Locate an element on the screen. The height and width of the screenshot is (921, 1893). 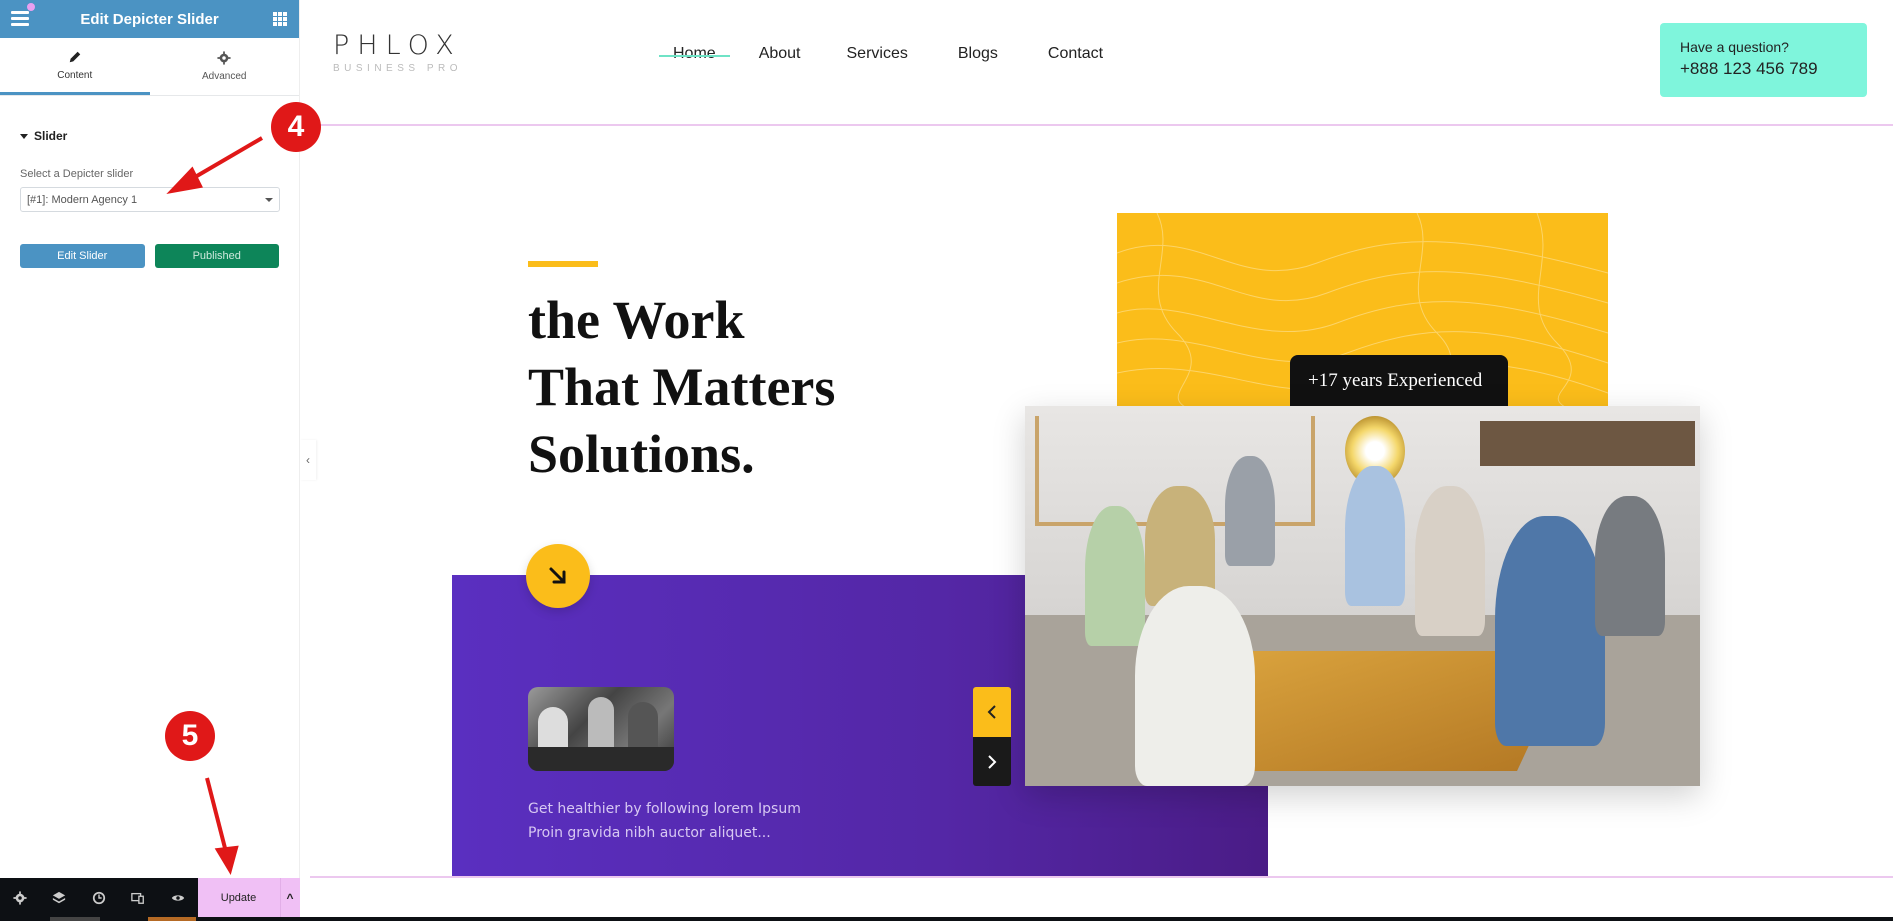
published-button: Published is located at coordinates (216, 256).